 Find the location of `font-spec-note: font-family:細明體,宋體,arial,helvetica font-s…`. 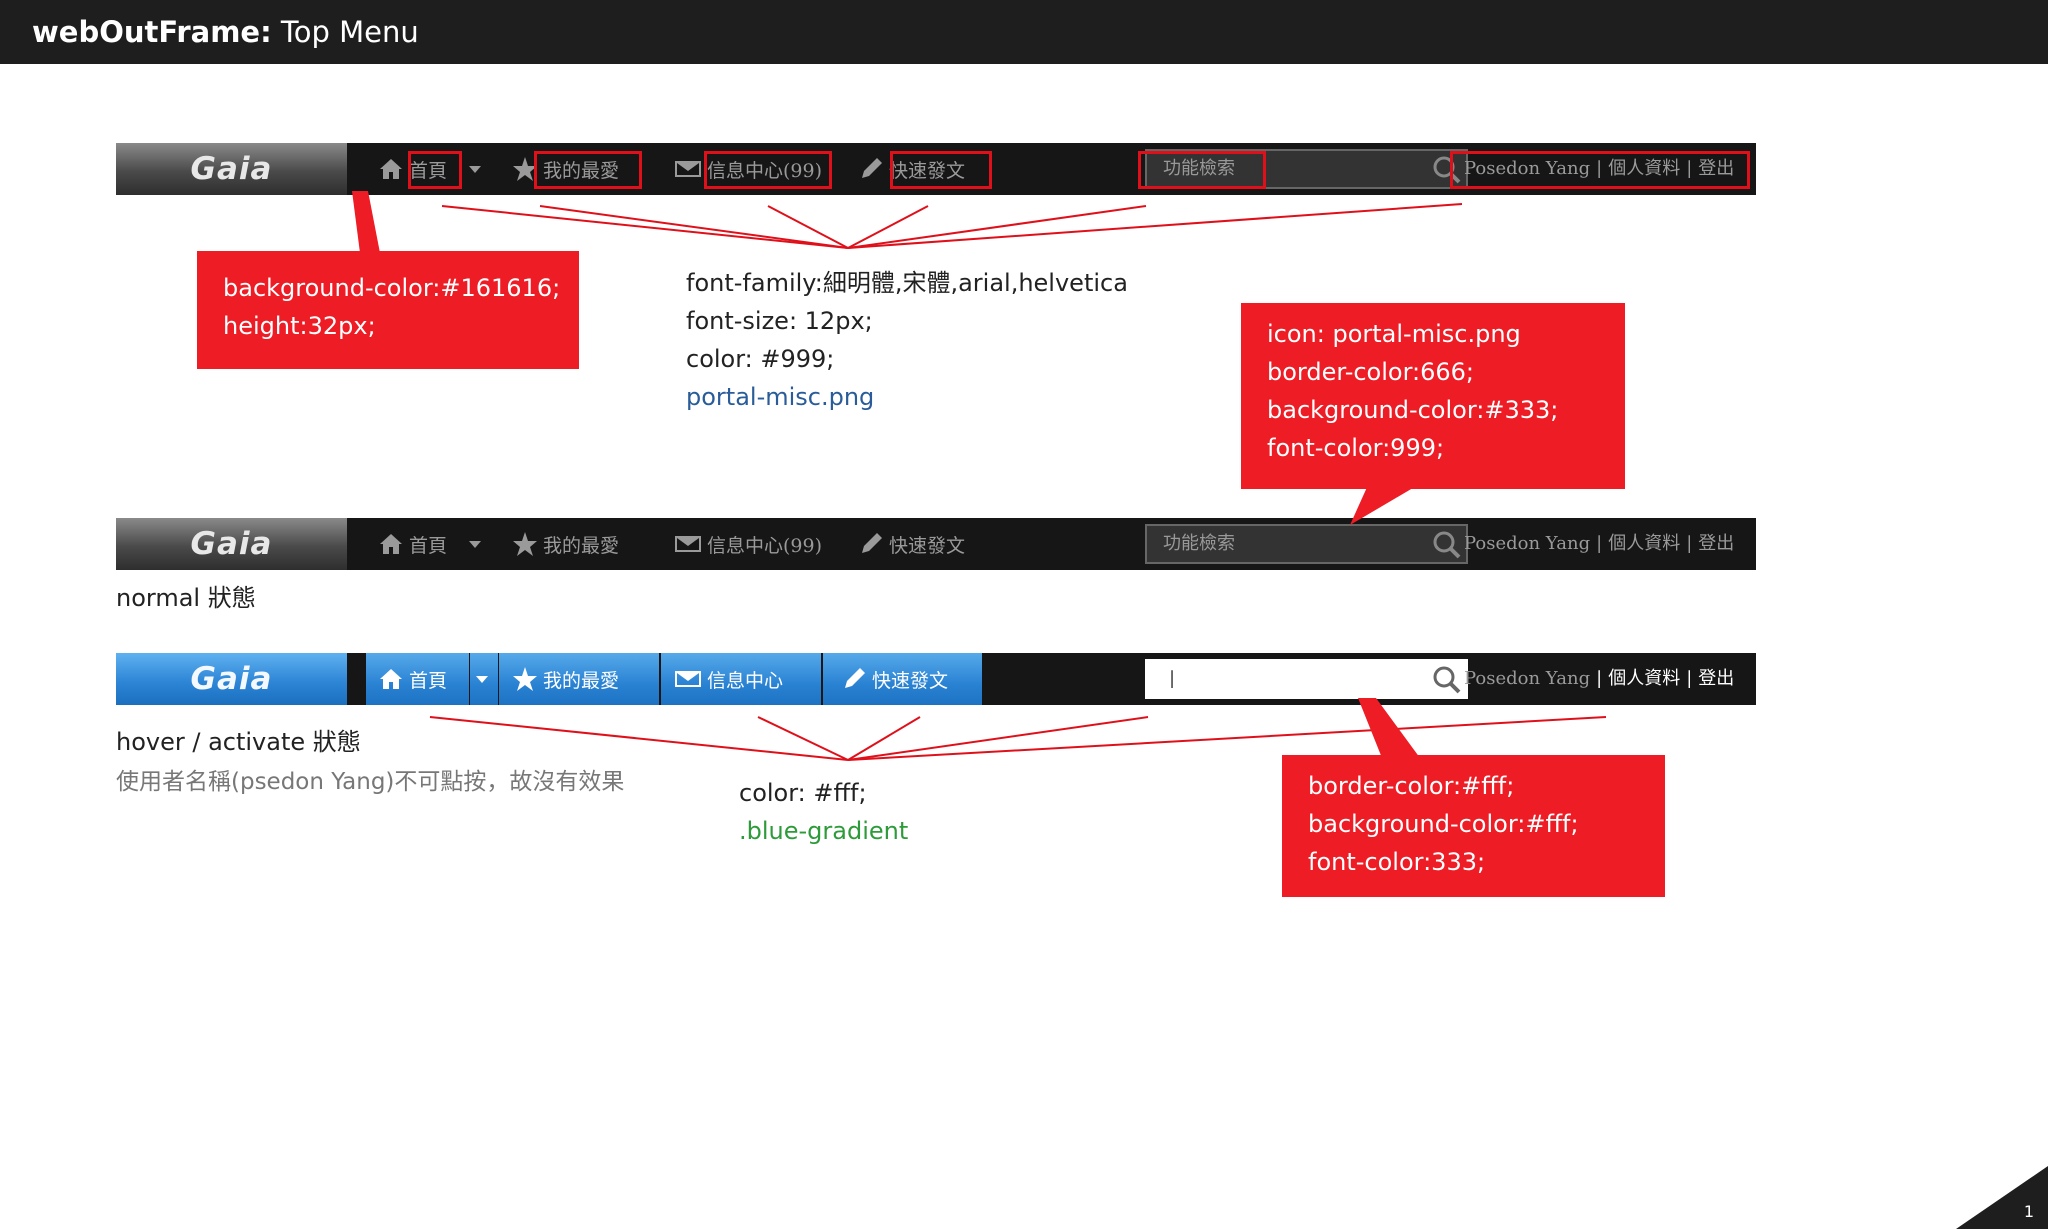

font-spec-note: font-family:細明體,宋體,arial,helvetica font-s… is located at coordinates (907, 340).